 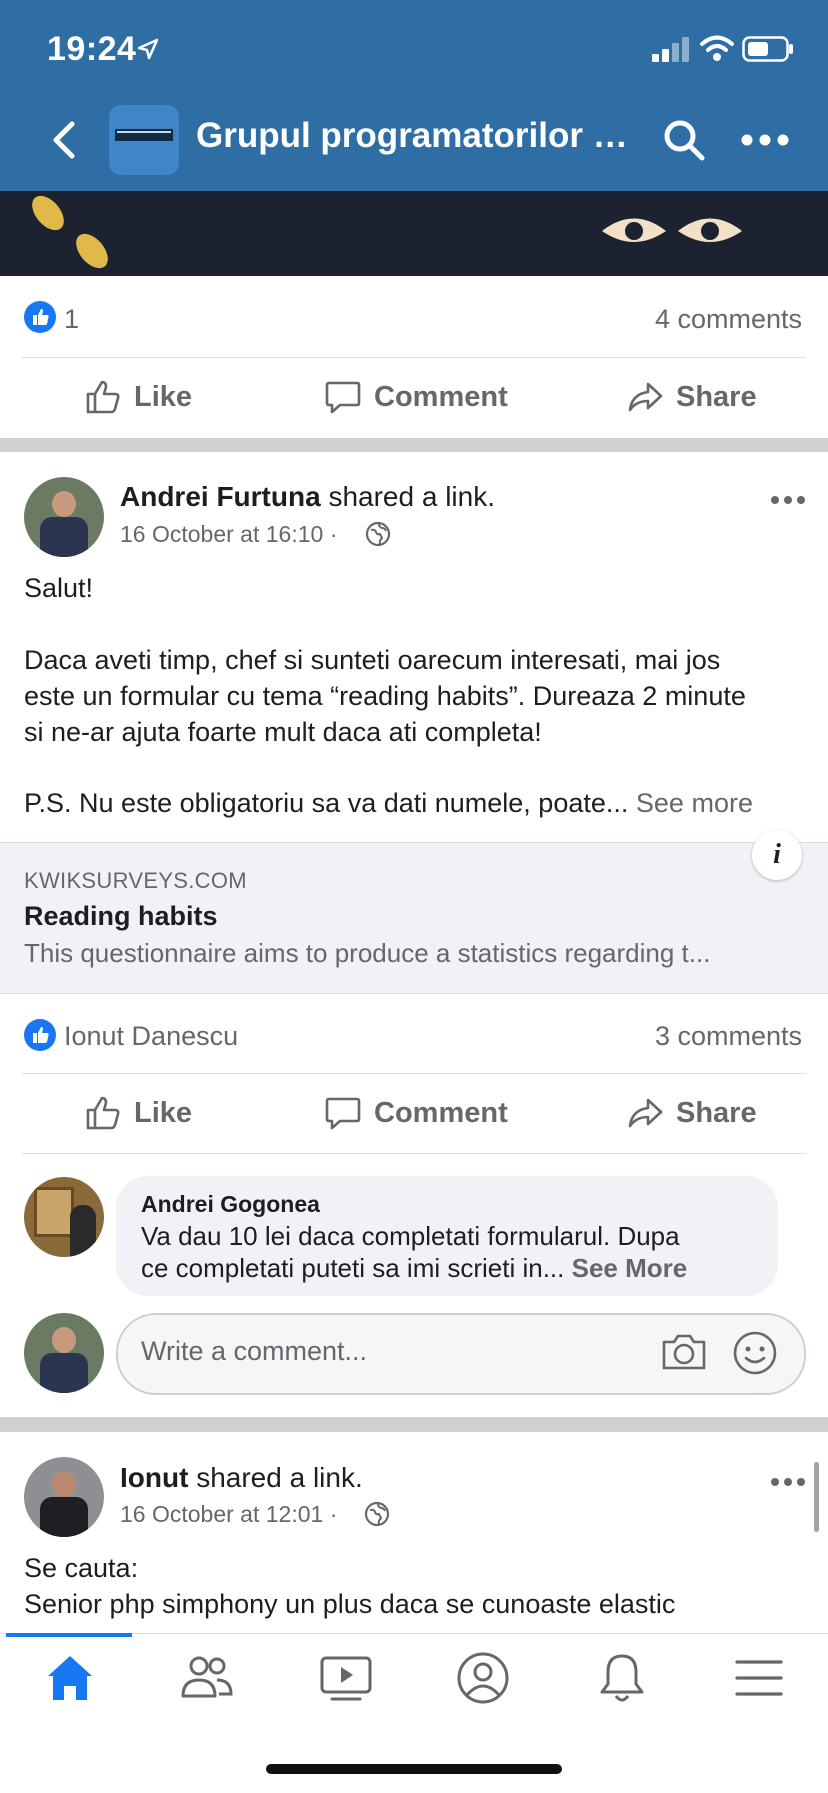 I want to click on camera-icon, so click(x=684, y=1352).